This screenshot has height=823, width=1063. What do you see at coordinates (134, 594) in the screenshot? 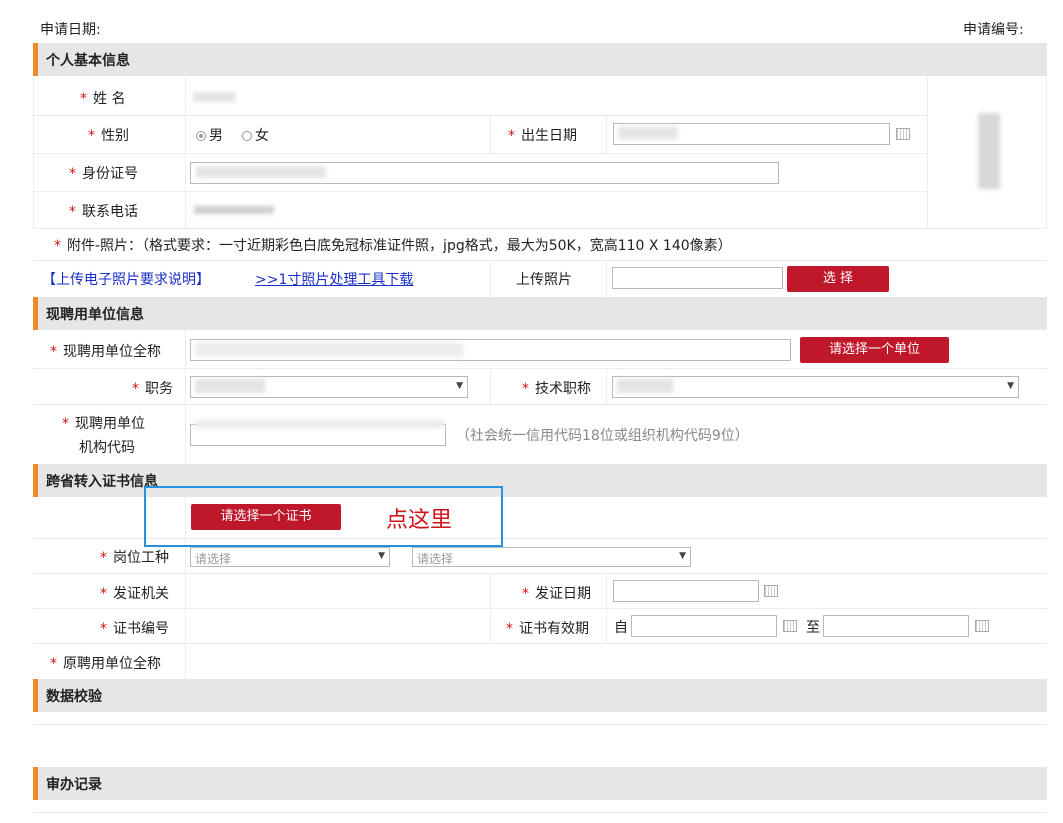
I see `issuer-label: * 发证机关` at bounding box center [134, 594].